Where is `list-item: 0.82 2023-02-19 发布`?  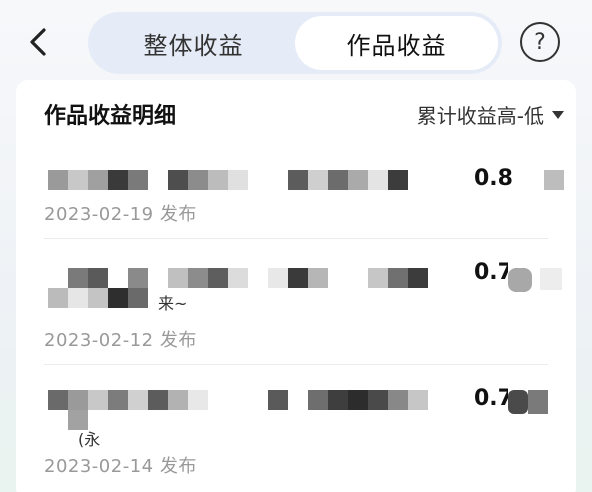
list-item: 0.82 2023-02-19 发布 is located at coordinates (304, 200).